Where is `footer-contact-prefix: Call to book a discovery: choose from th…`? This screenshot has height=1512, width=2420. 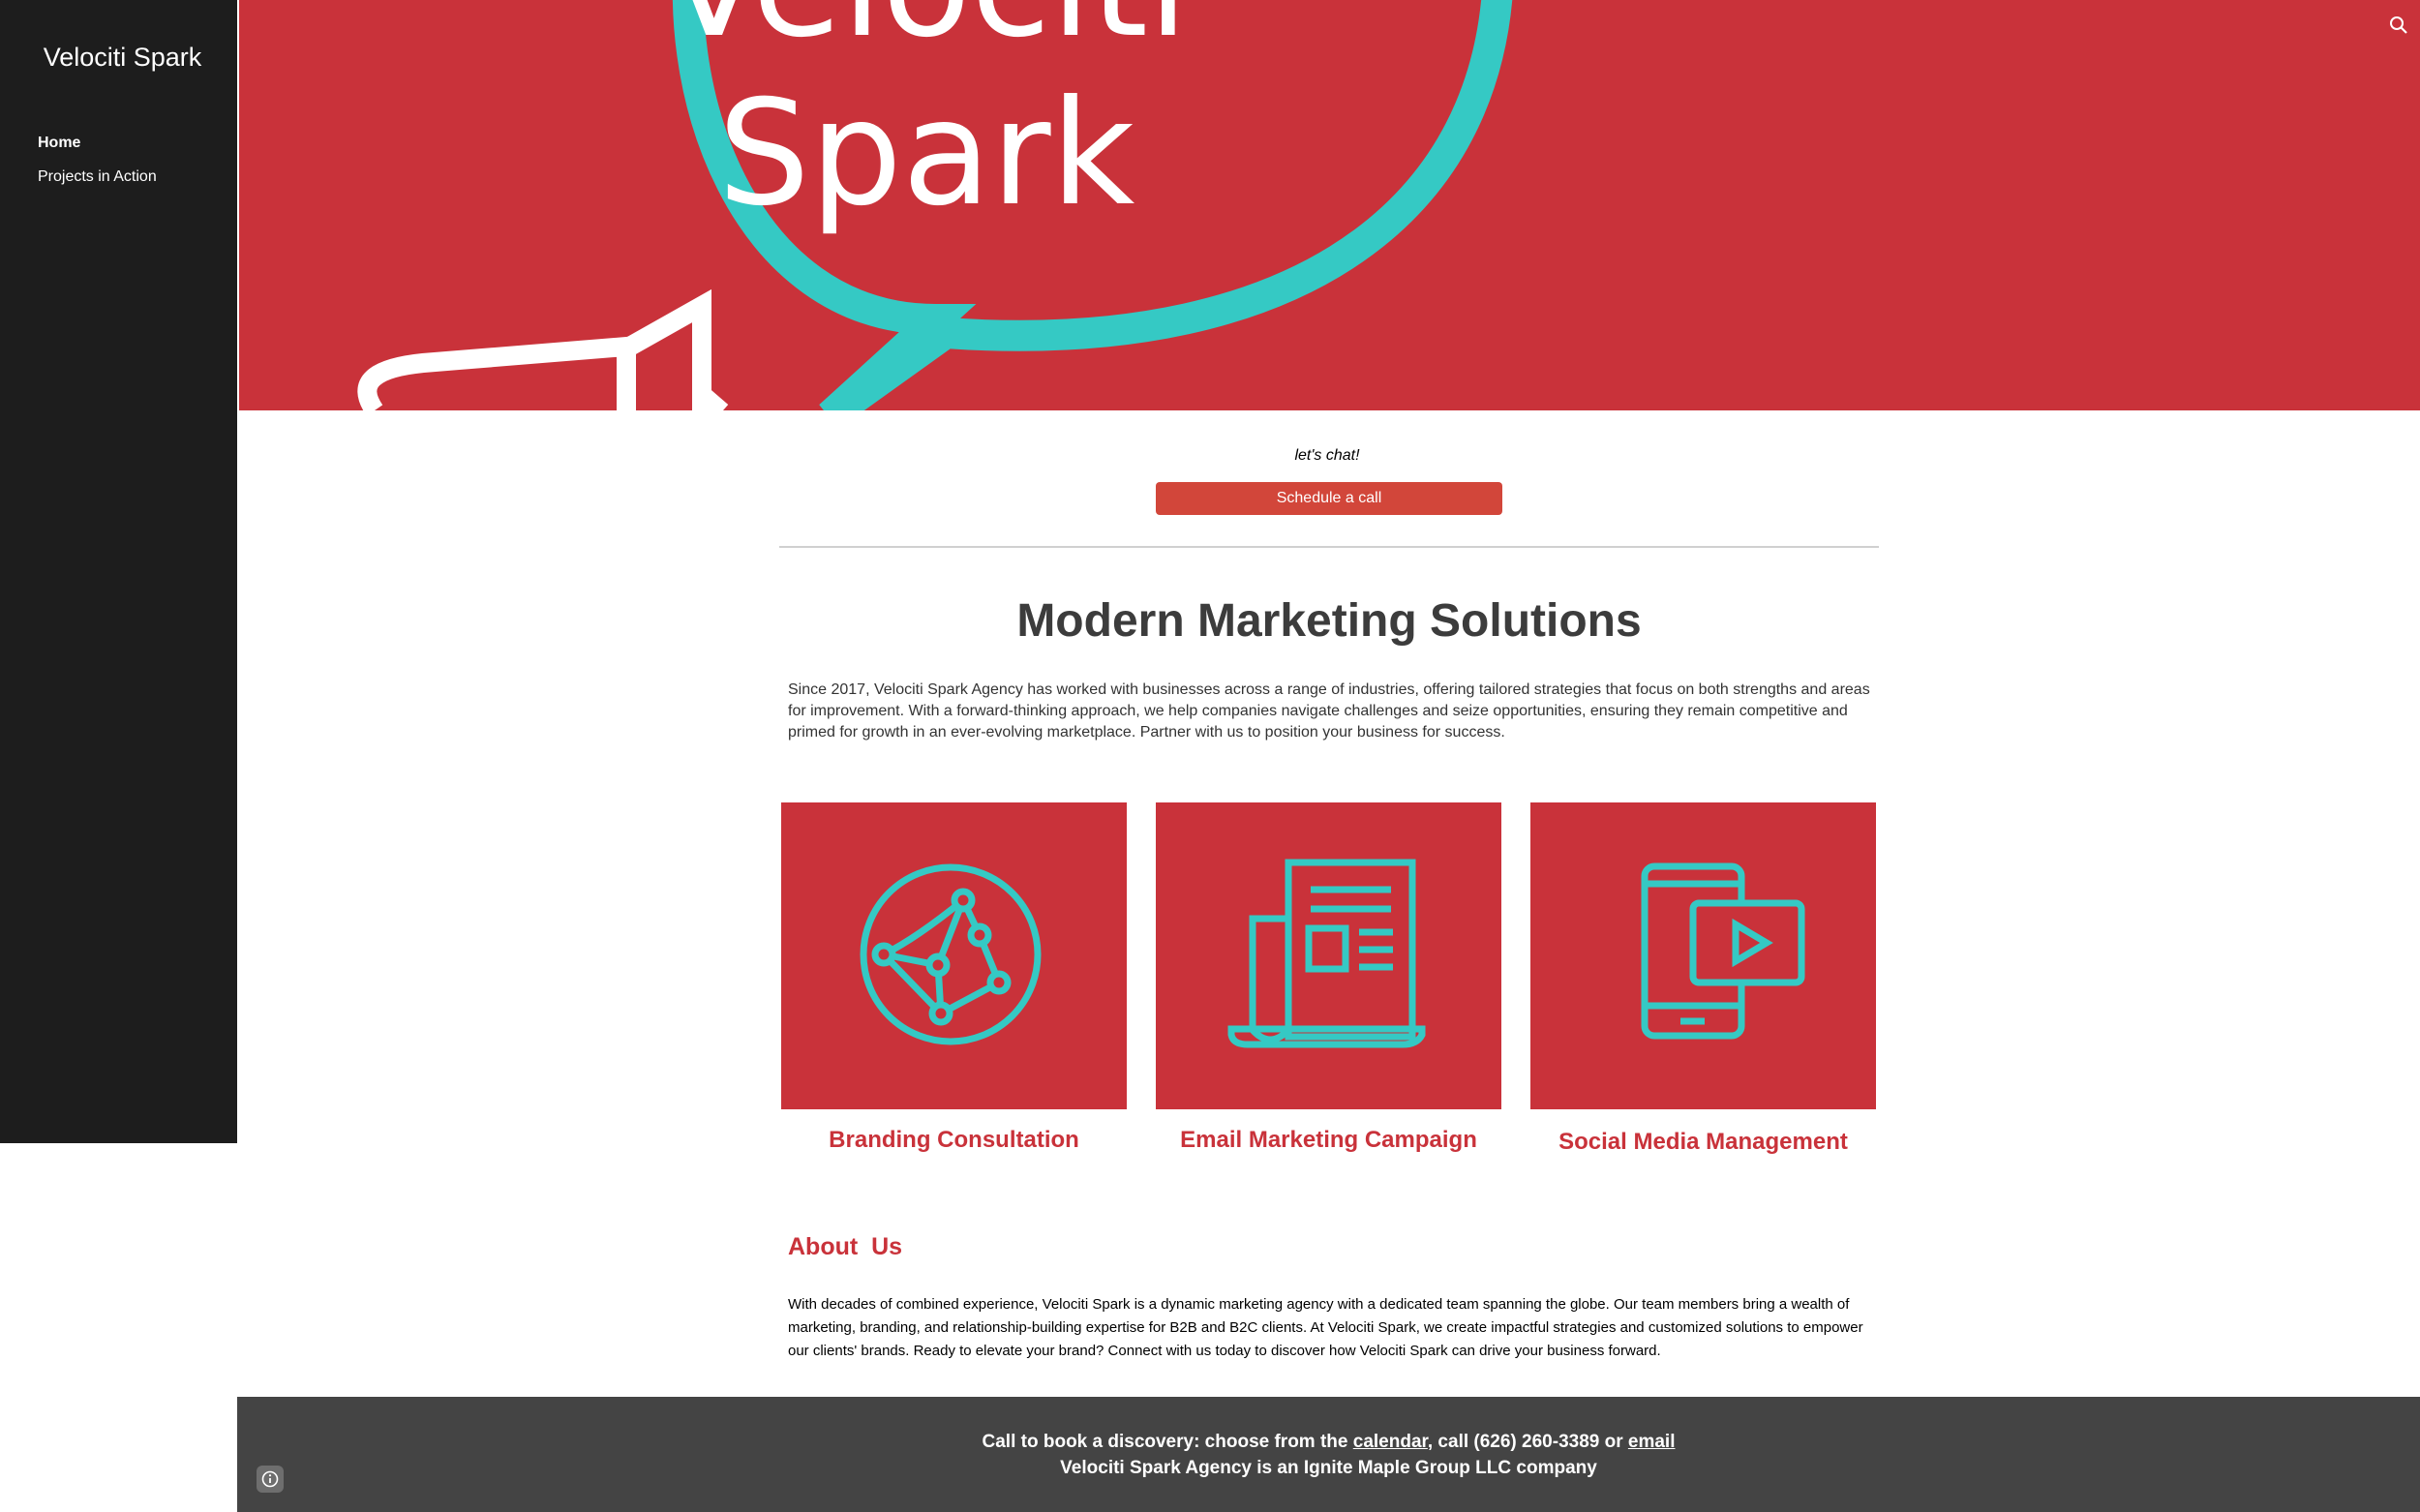
footer-contact-prefix: Call to book a discovery: choose from th… is located at coordinates (1167, 1442).